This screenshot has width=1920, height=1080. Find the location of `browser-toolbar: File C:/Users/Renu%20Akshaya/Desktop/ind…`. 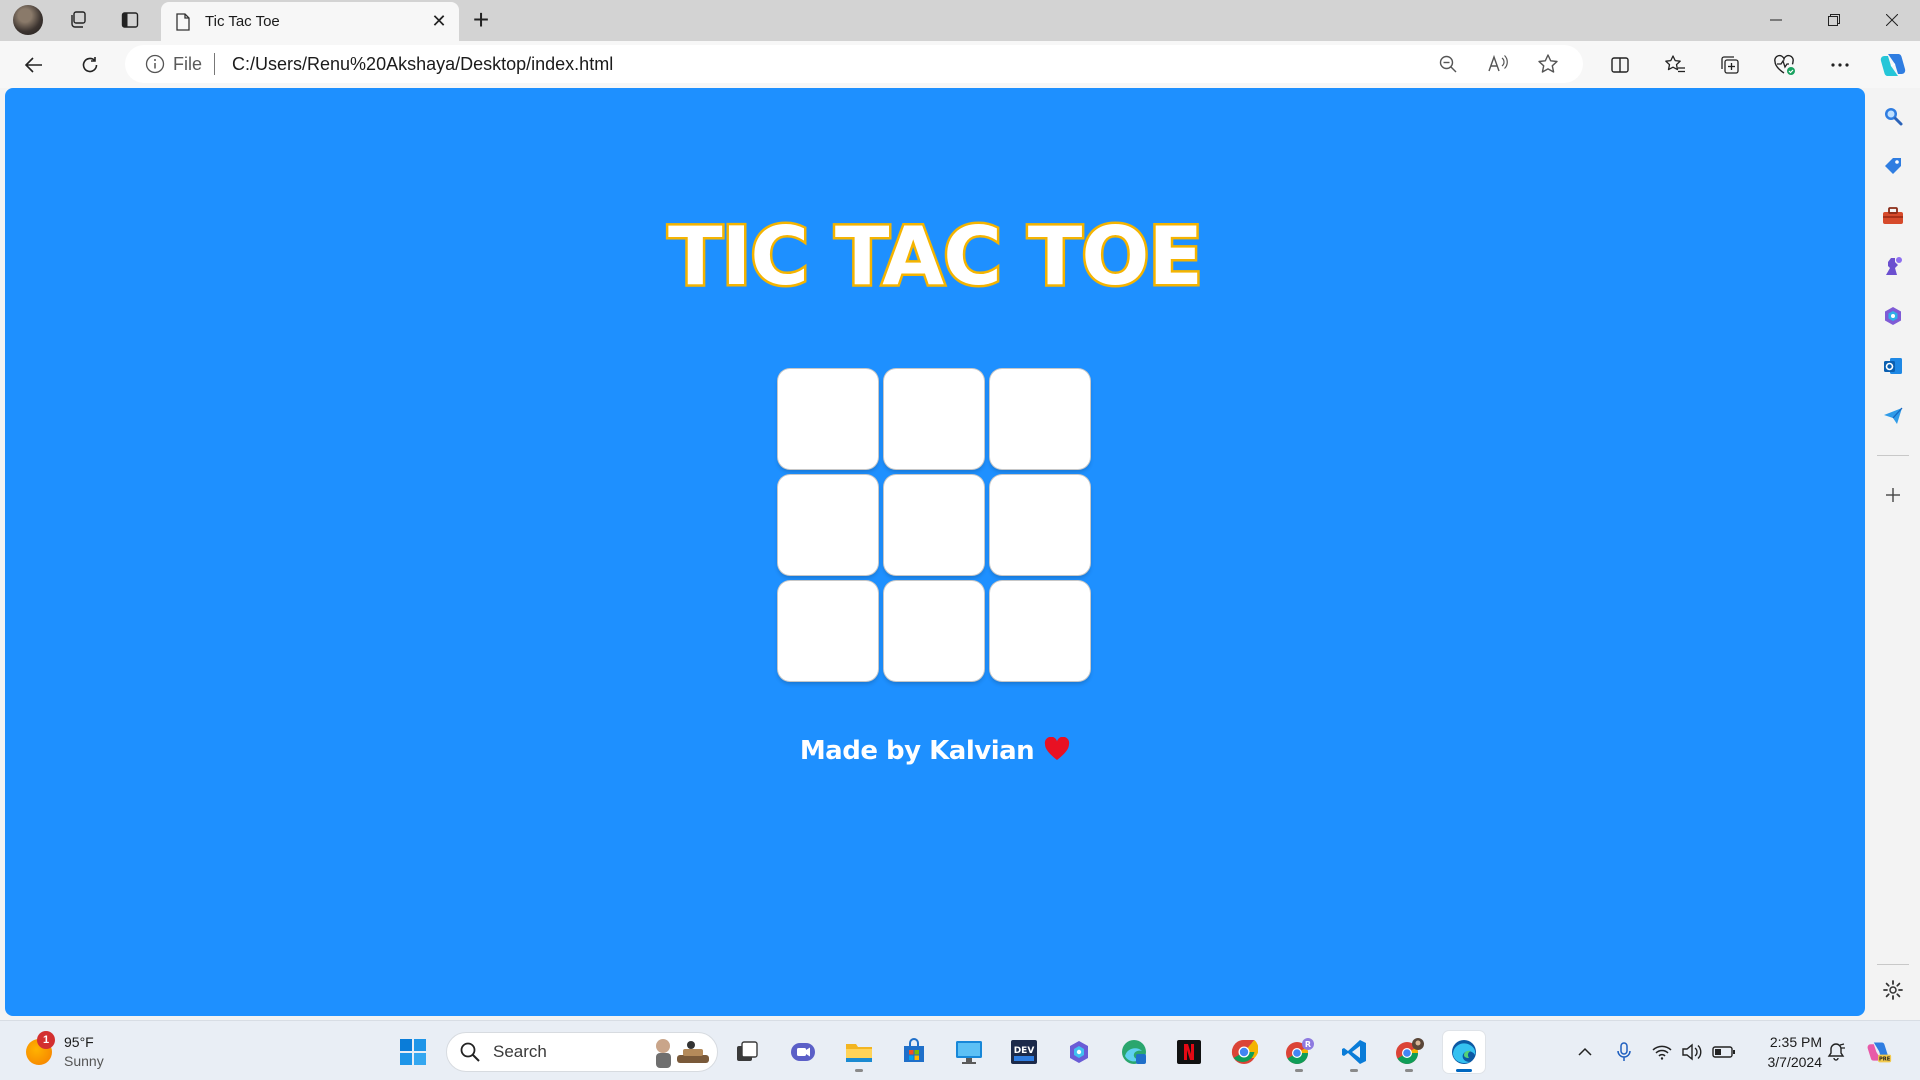

browser-toolbar: File C:/Users/Renu%20Akshaya/Desktop/ind… is located at coordinates (960, 64).